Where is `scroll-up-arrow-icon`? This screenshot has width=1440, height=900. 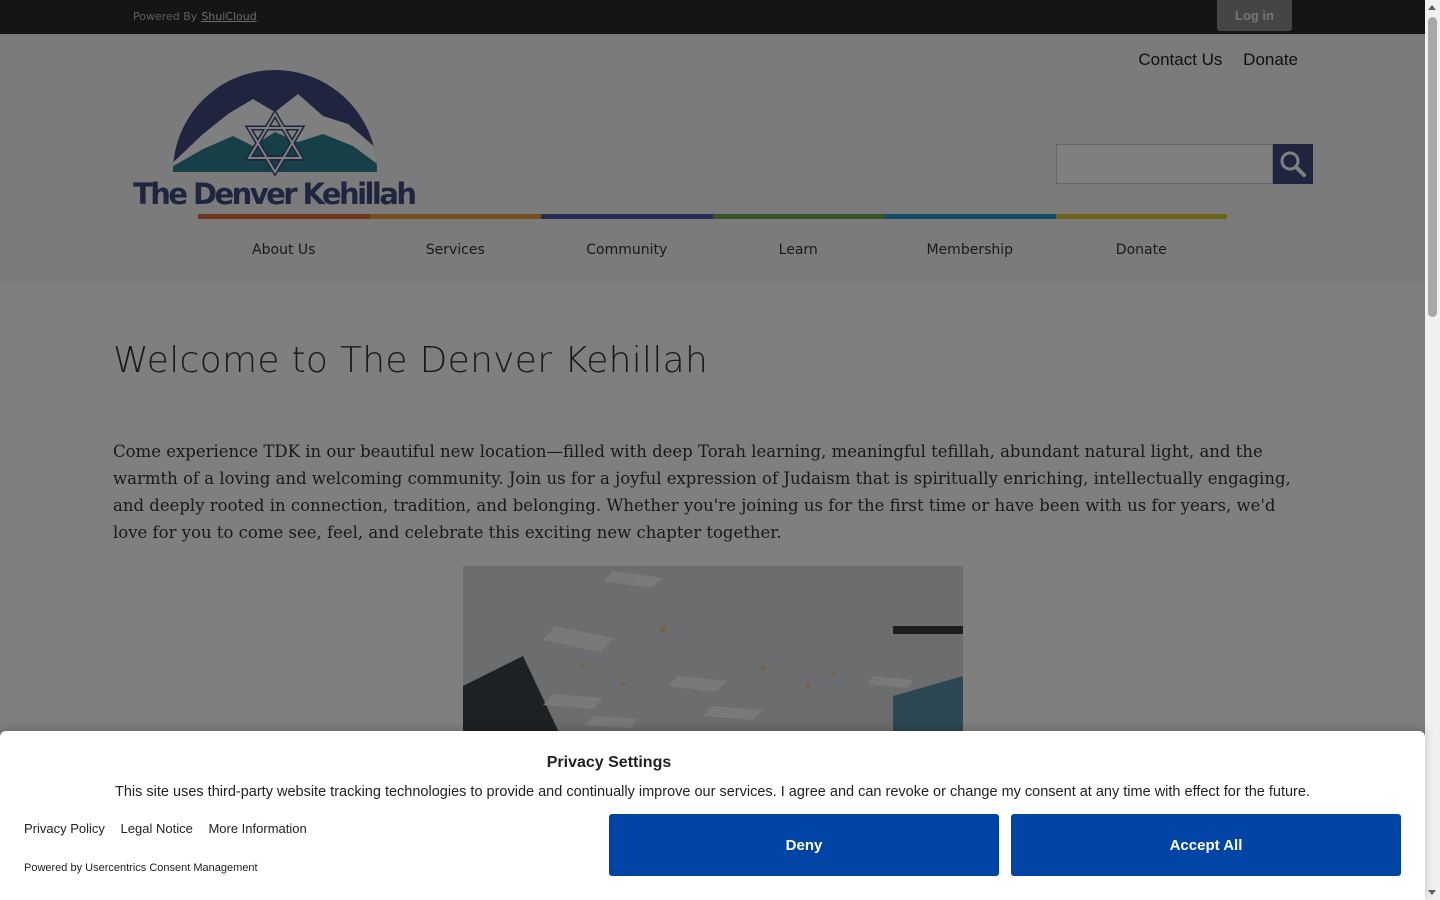 scroll-up-arrow-icon is located at coordinates (1432, 7).